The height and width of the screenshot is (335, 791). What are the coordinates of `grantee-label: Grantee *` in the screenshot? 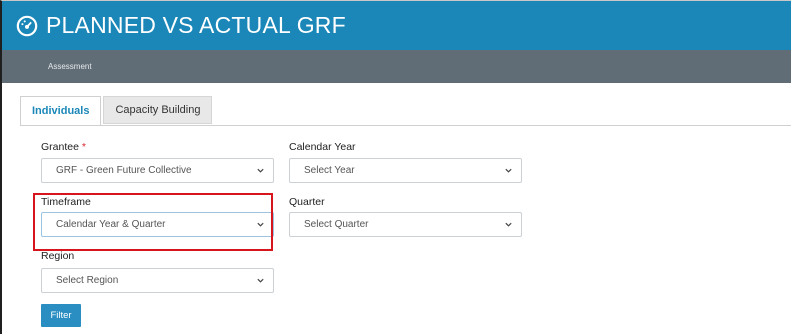 It's located at (63, 147).